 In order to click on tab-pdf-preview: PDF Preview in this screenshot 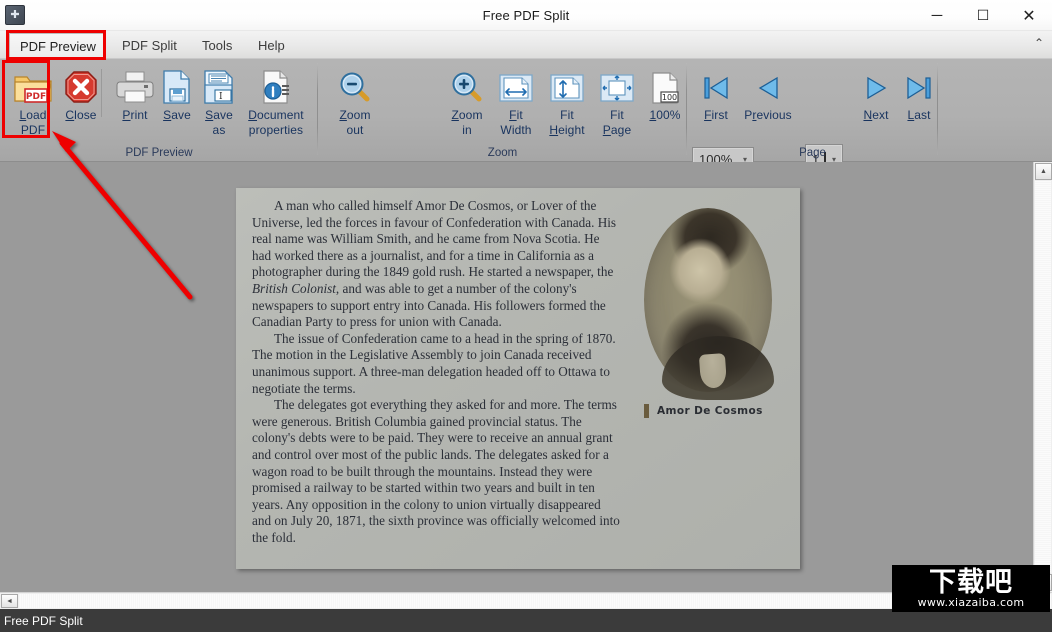, I will do `click(56, 46)`.